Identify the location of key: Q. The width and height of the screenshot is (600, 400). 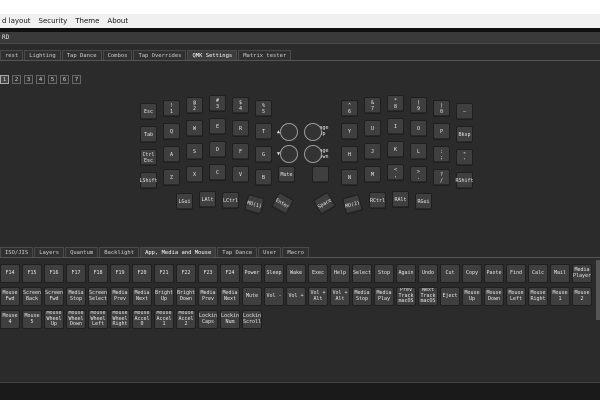
(171, 131).